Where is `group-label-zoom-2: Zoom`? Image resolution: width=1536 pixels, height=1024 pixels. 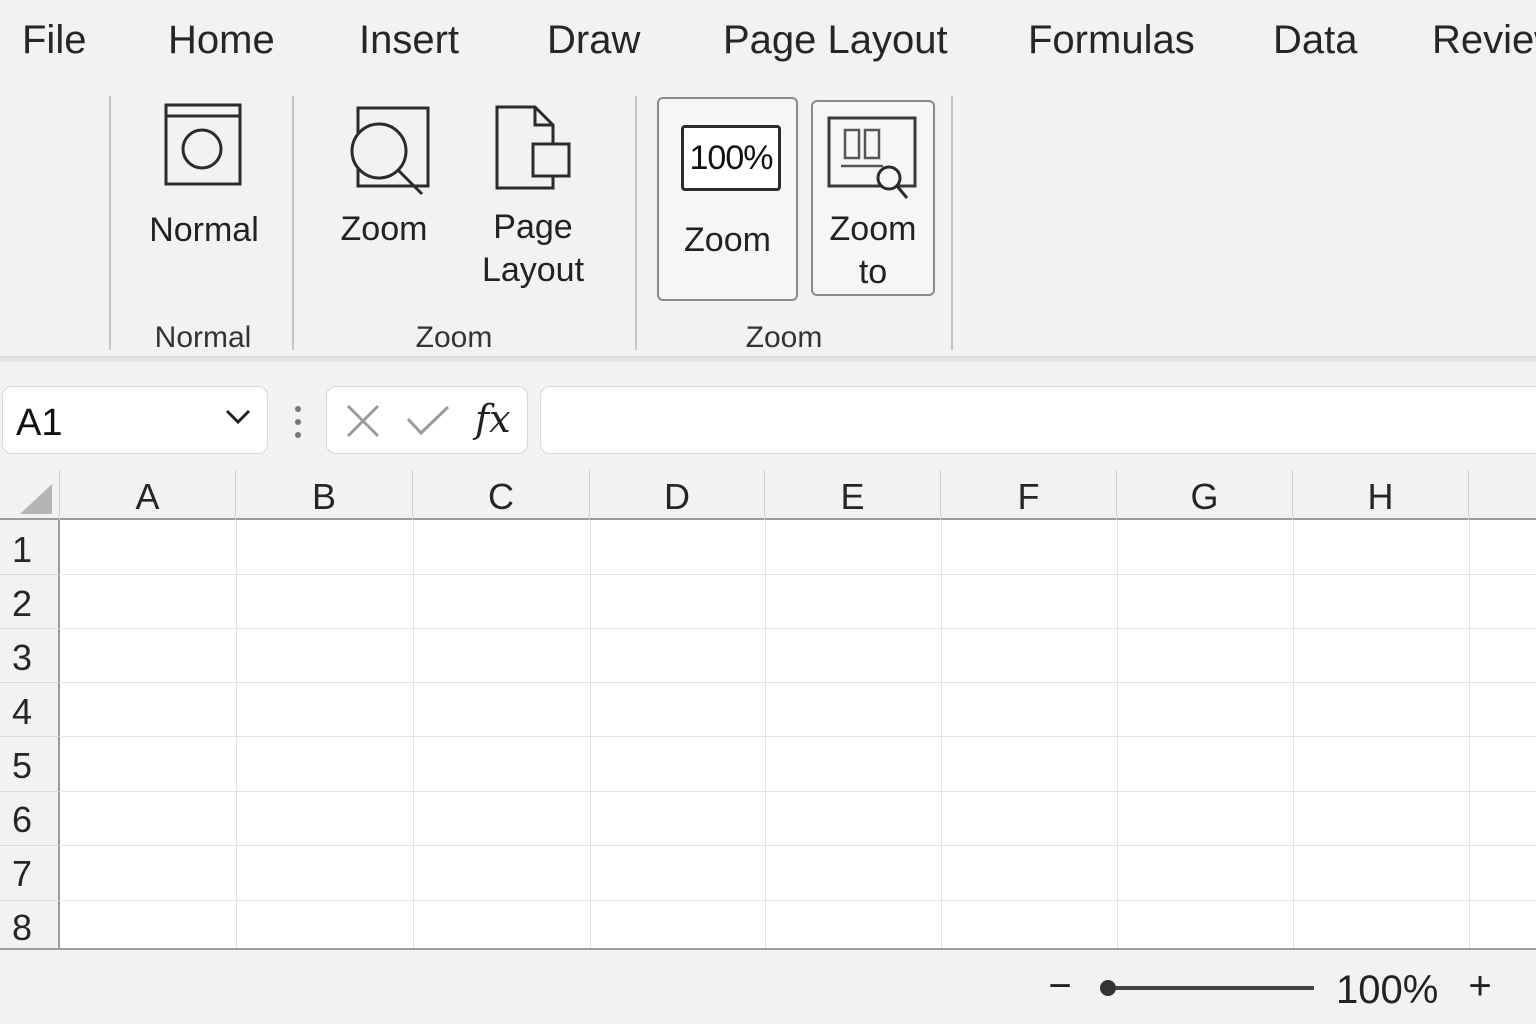
group-label-zoom-2: Zoom is located at coordinates (784, 337).